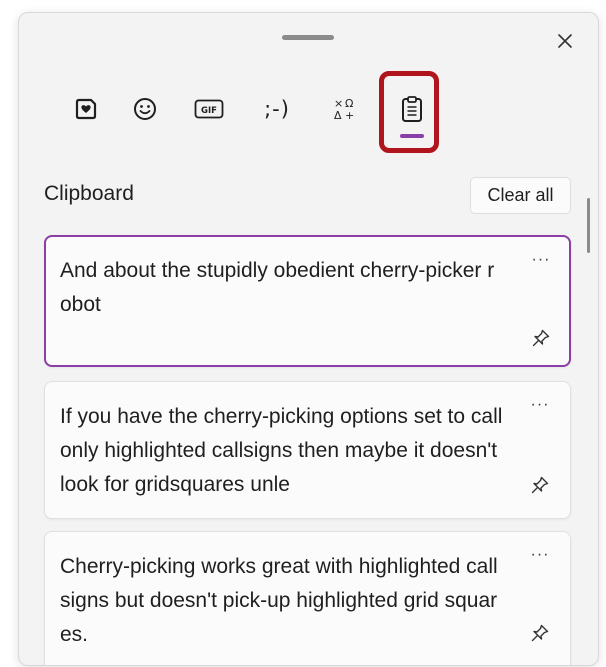  I want to click on symbols-icon: × Ω Δ +, so click(344, 109).